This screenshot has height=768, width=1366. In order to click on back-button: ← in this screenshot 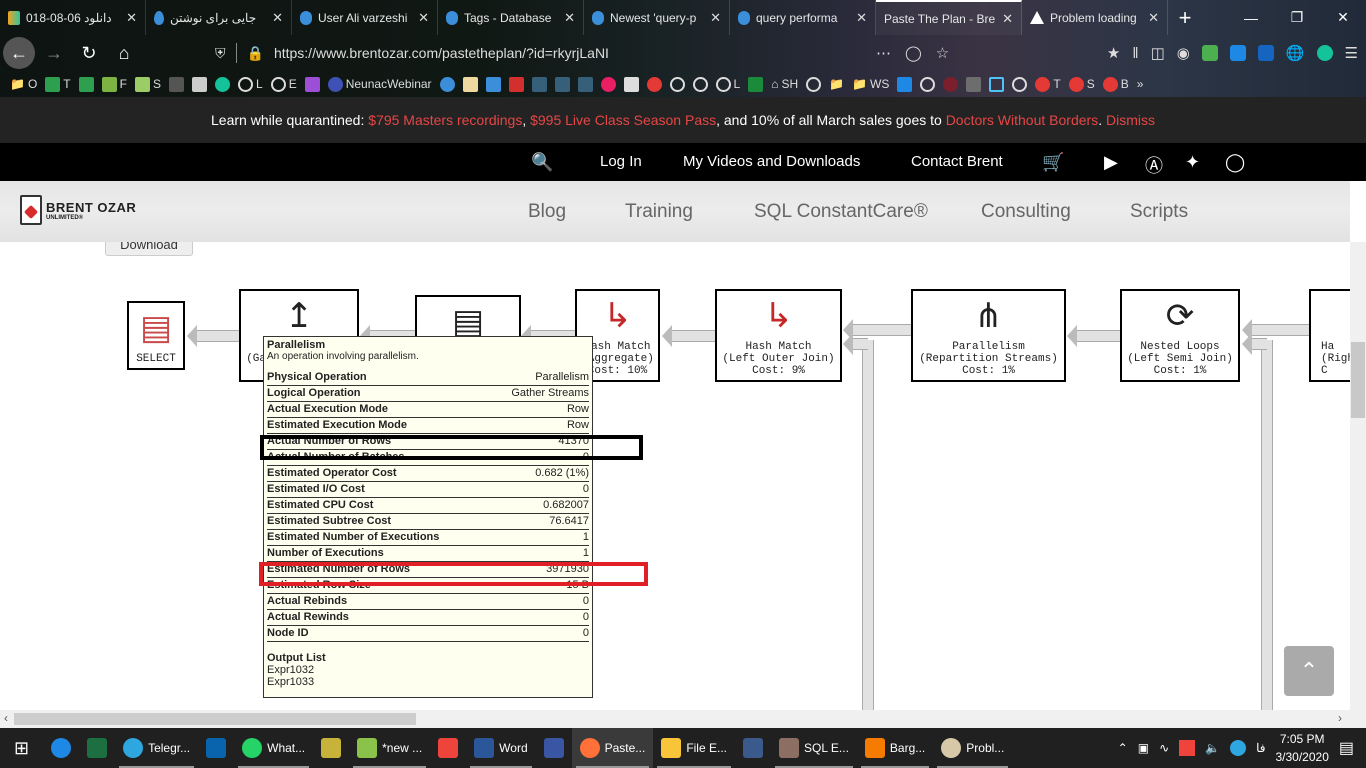, I will do `click(19, 53)`.